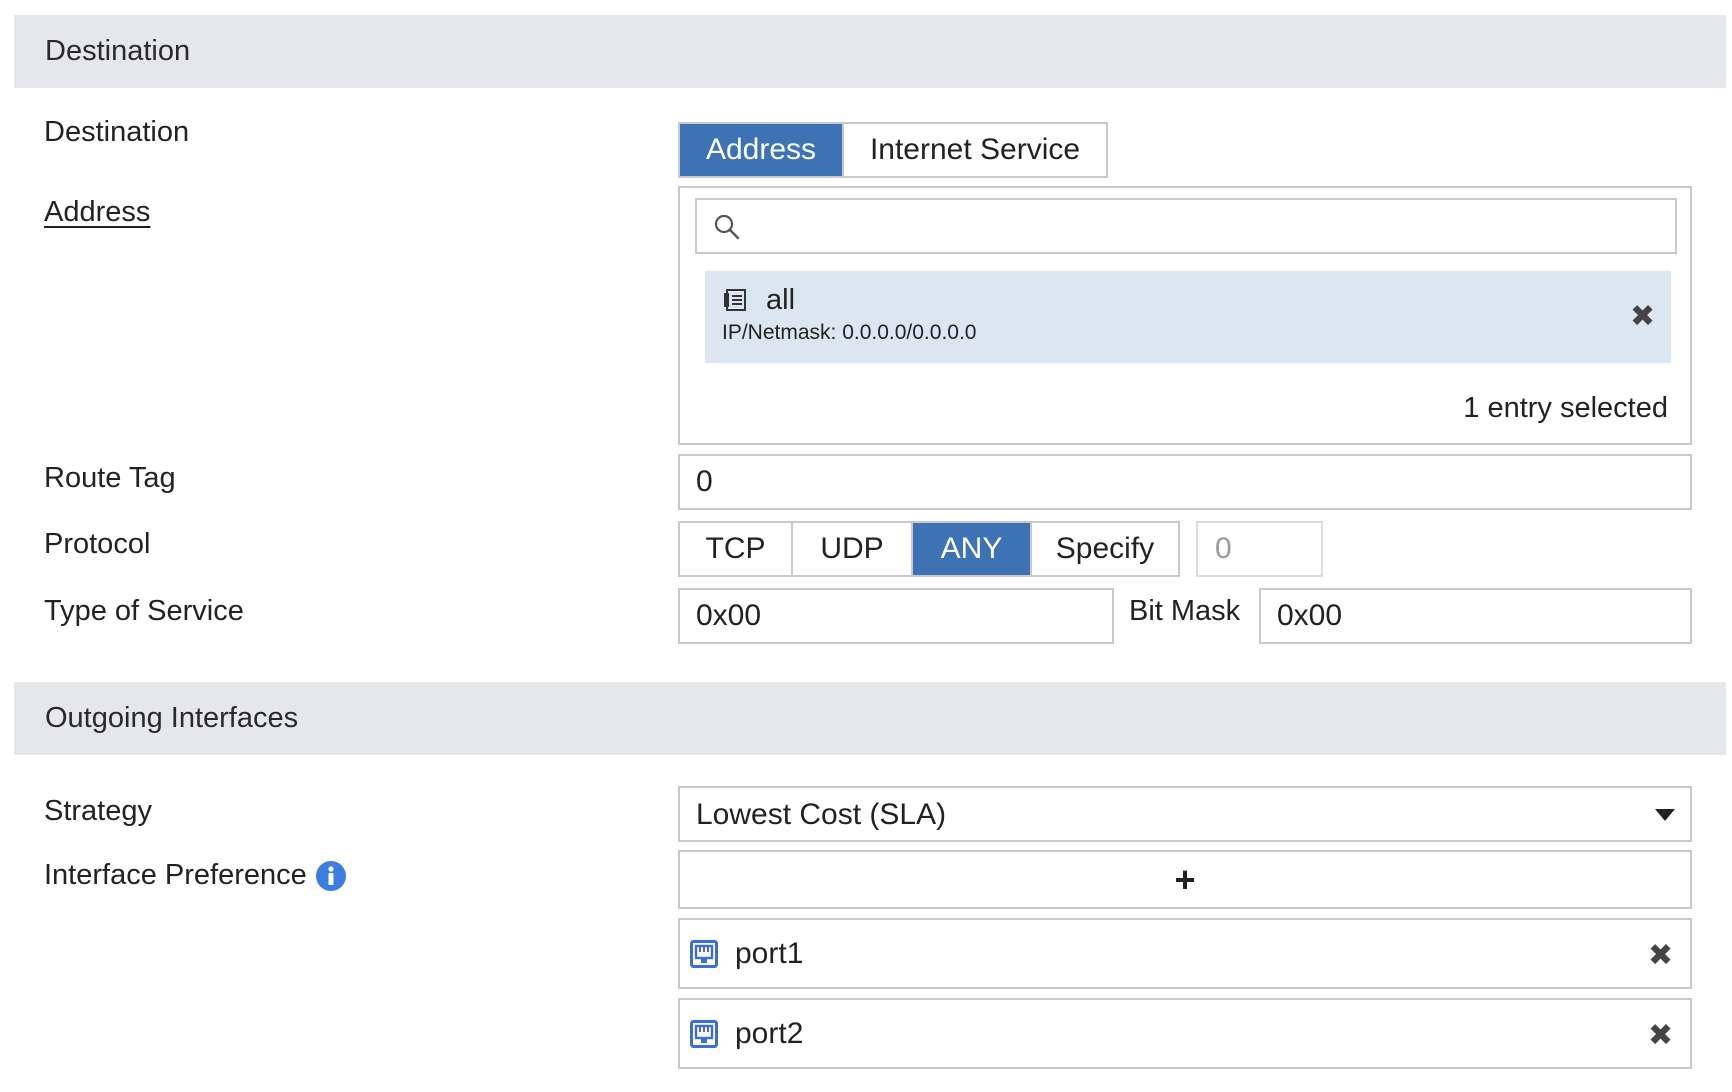  What do you see at coordinates (870, 718) in the screenshot?
I see `section-header-outgoing-interfaces: Outgoing Interfaces` at bounding box center [870, 718].